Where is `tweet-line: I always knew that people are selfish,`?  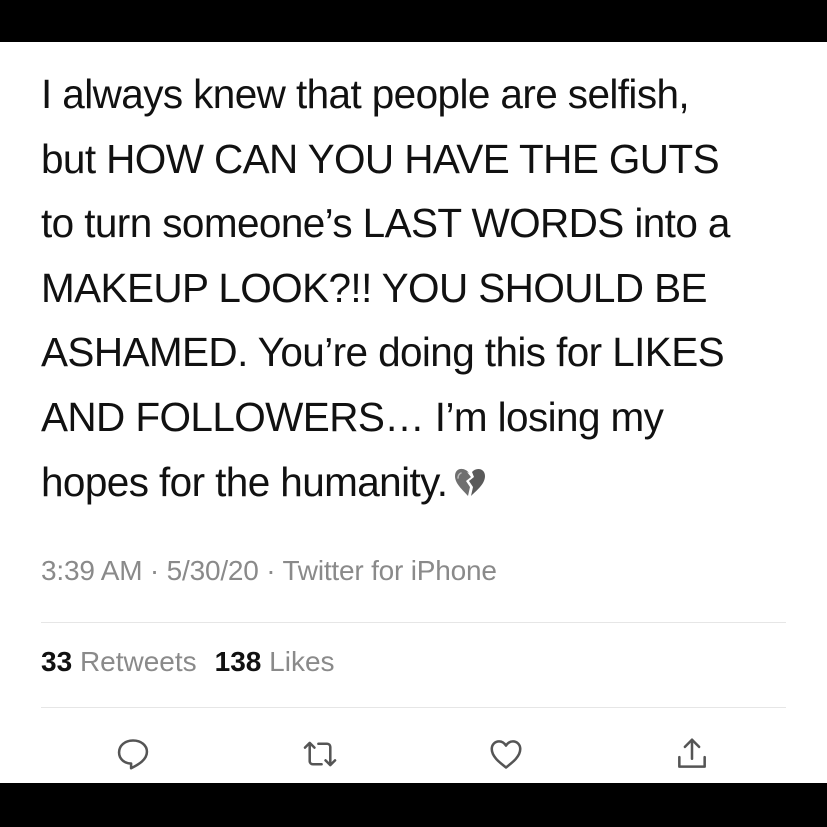 tweet-line: I always knew that people are selfish, is located at coordinates (365, 94).